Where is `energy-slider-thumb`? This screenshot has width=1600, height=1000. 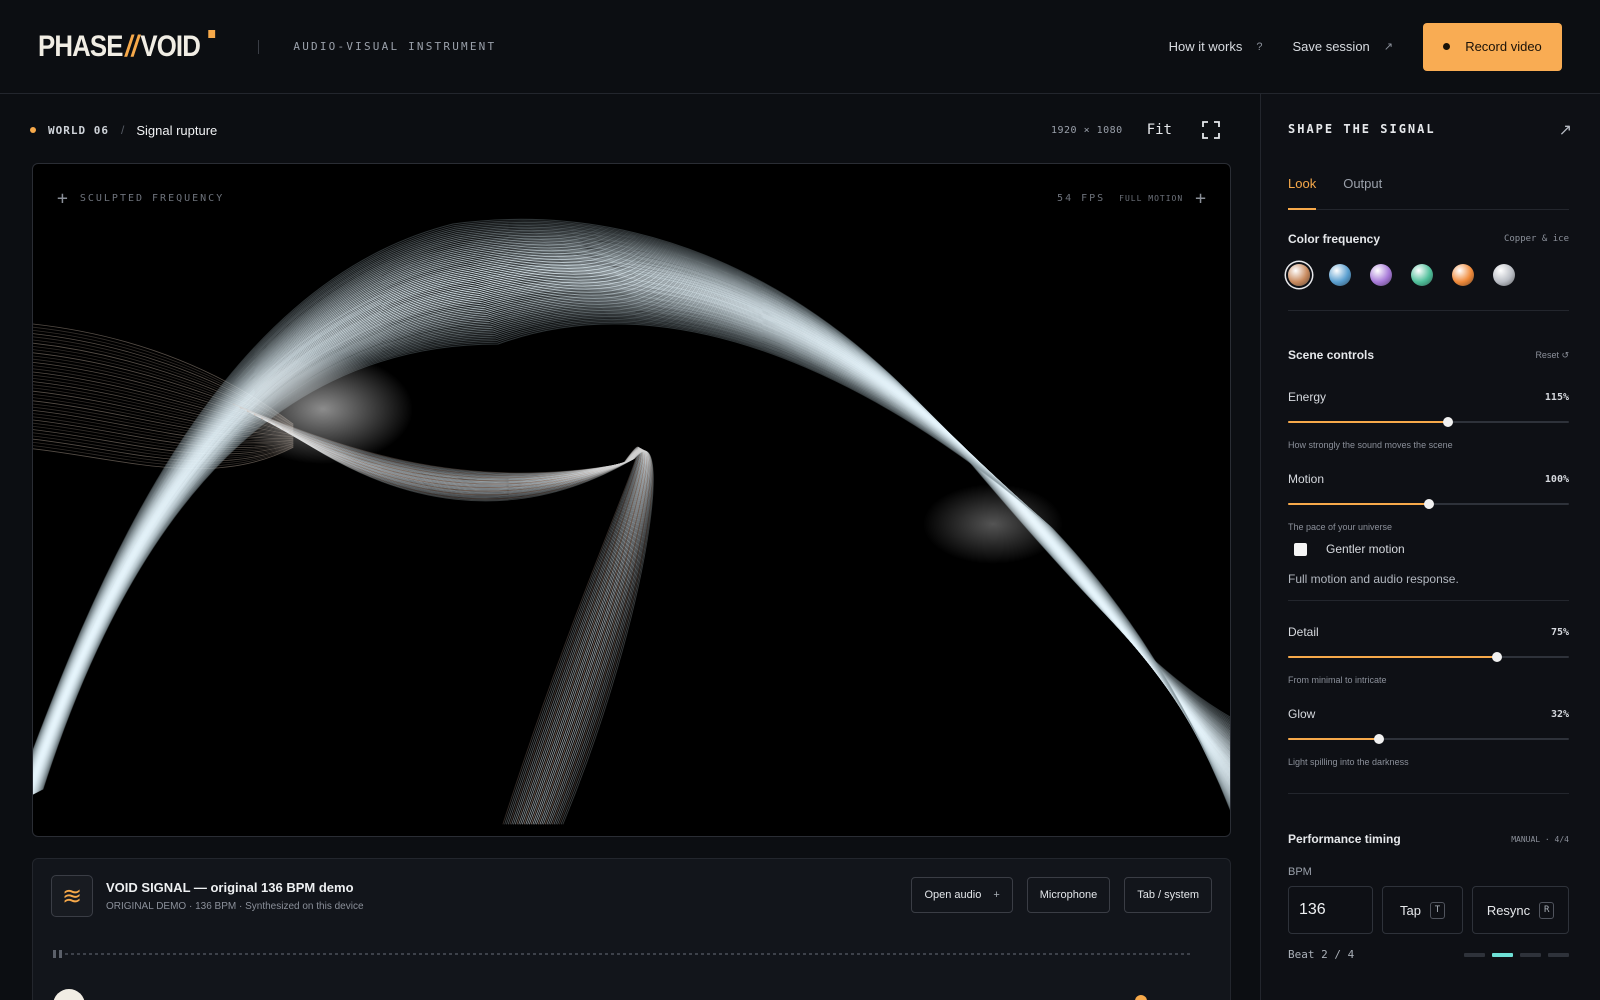 energy-slider-thumb is located at coordinates (1448, 422).